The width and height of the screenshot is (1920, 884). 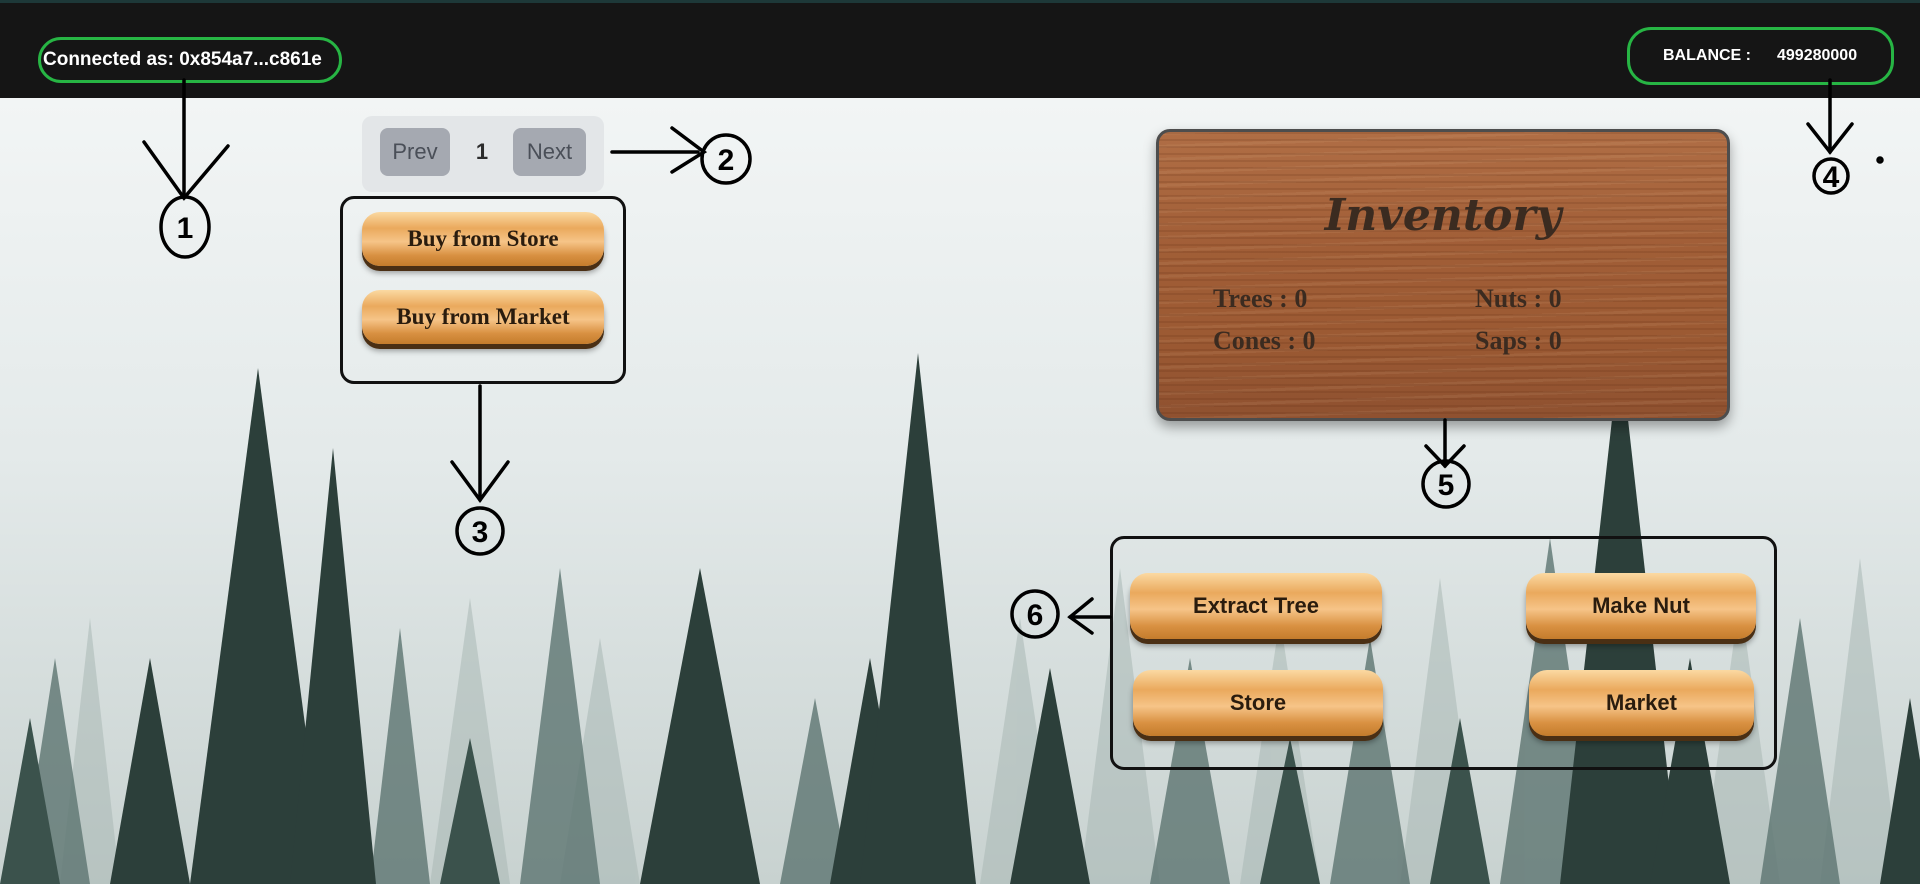 I want to click on balance-label: BALANCE :, so click(x=1707, y=55).